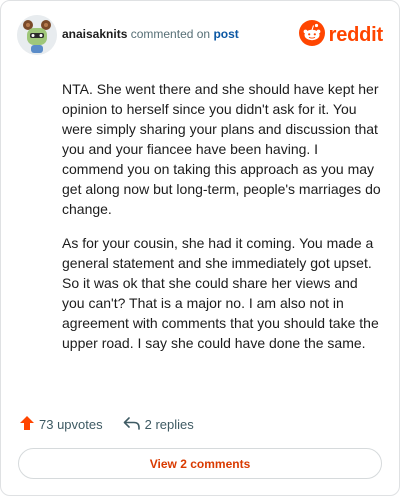 The image size is (400, 496). I want to click on comment-header: anaisaknits commented on post reddit, so click(200, 35).